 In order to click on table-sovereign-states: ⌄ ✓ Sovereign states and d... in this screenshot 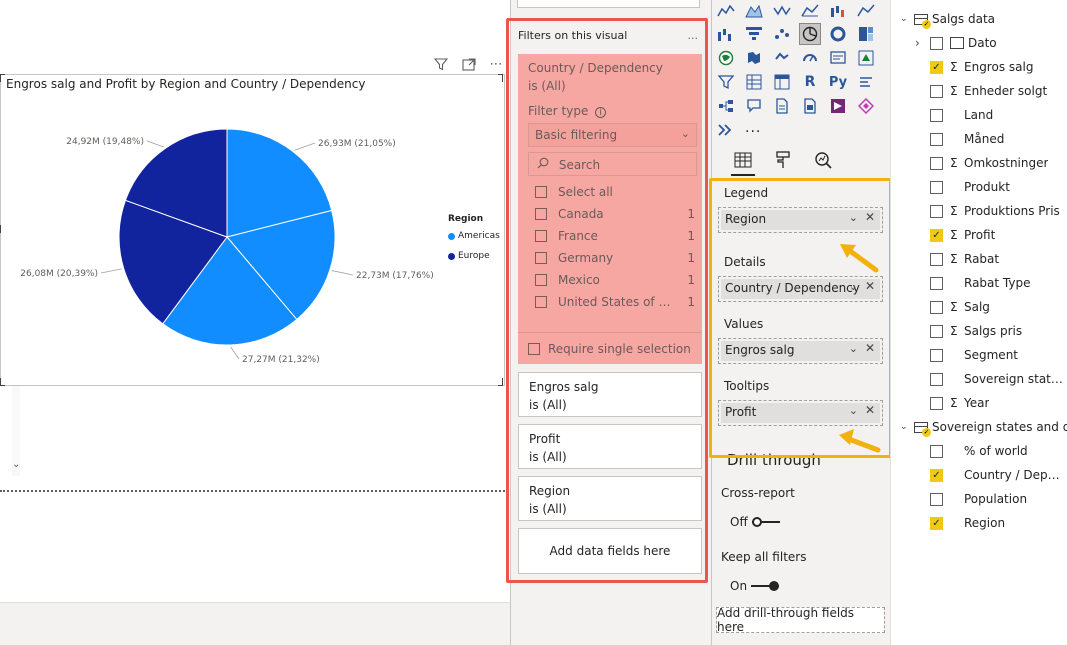, I will do `click(983, 427)`.